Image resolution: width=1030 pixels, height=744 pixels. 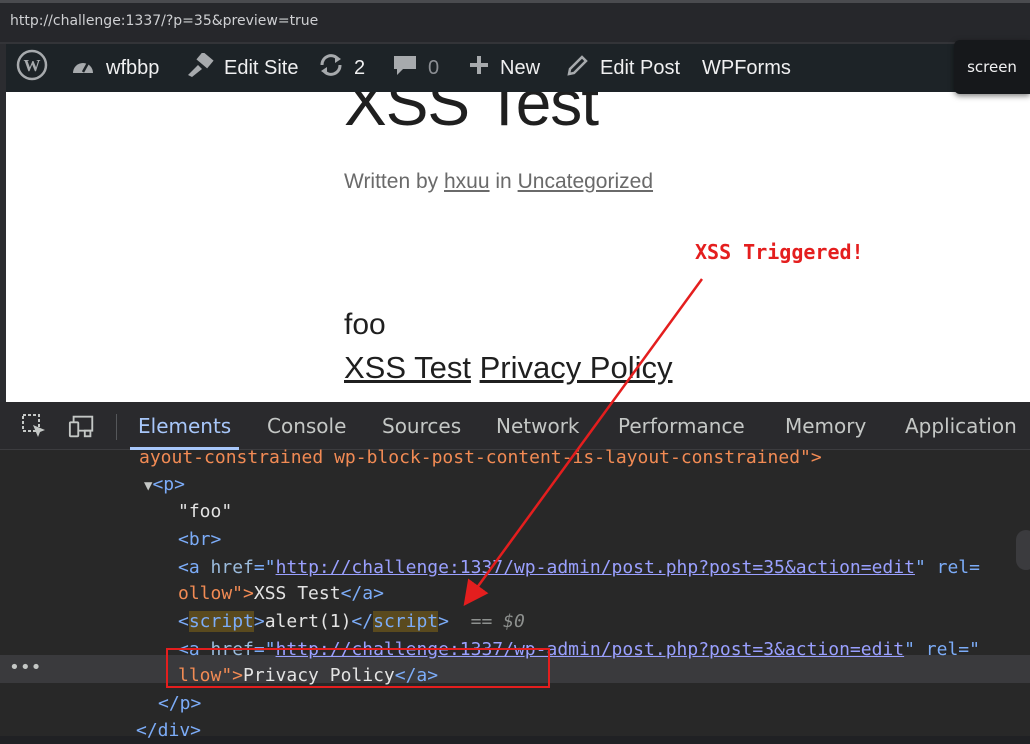 I want to click on url-text: http://challenge:1337/?p=35&preview=true, so click(x=164, y=21).